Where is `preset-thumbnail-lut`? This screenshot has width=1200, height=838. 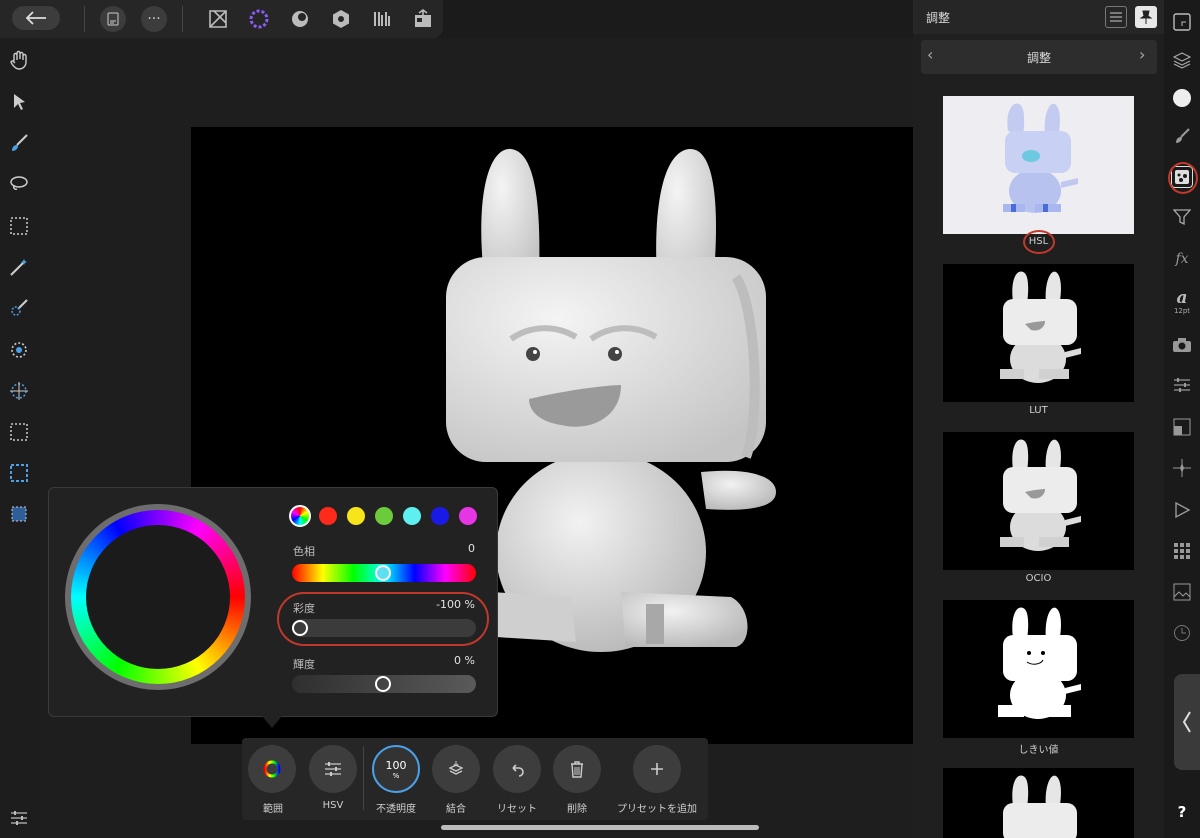
preset-thumbnail-lut is located at coordinates (1038, 333).